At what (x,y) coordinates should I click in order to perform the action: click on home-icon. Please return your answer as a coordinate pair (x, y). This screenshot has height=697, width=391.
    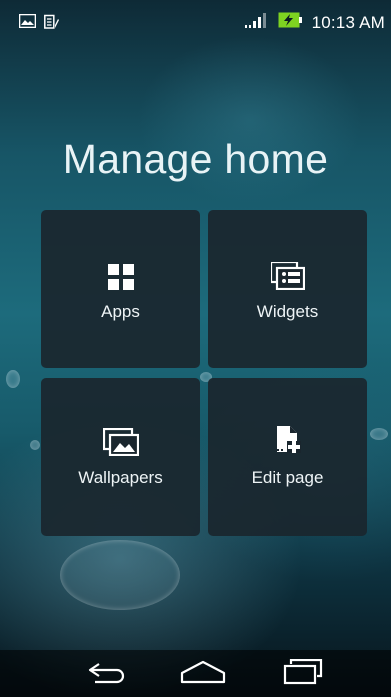
    Looking at the image, I should click on (203, 674).